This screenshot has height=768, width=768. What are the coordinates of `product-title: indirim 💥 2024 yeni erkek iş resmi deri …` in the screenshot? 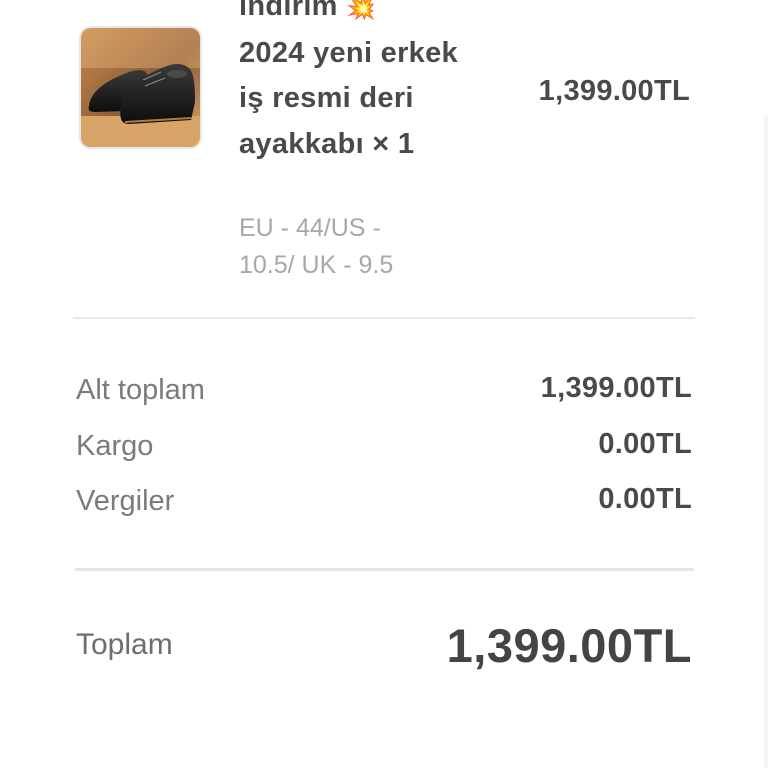 It's located at (364, 83).